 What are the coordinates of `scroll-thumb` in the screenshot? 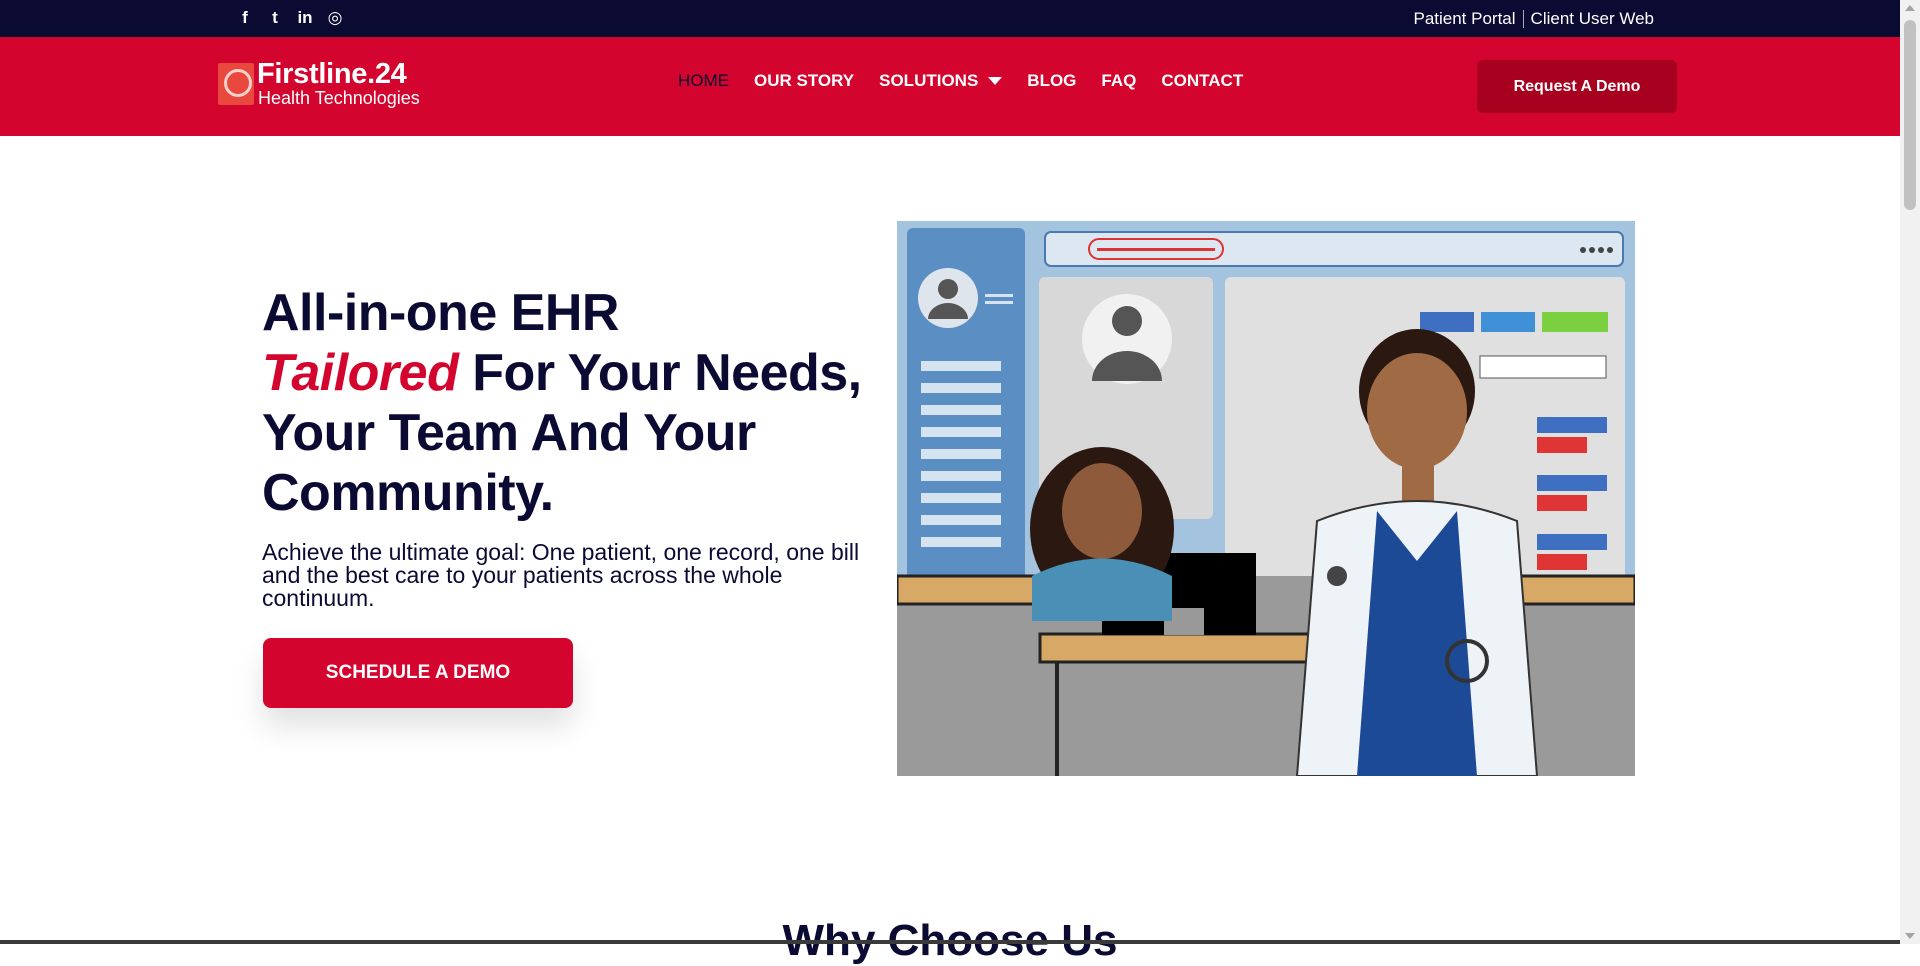 It's located at (1910, 115).